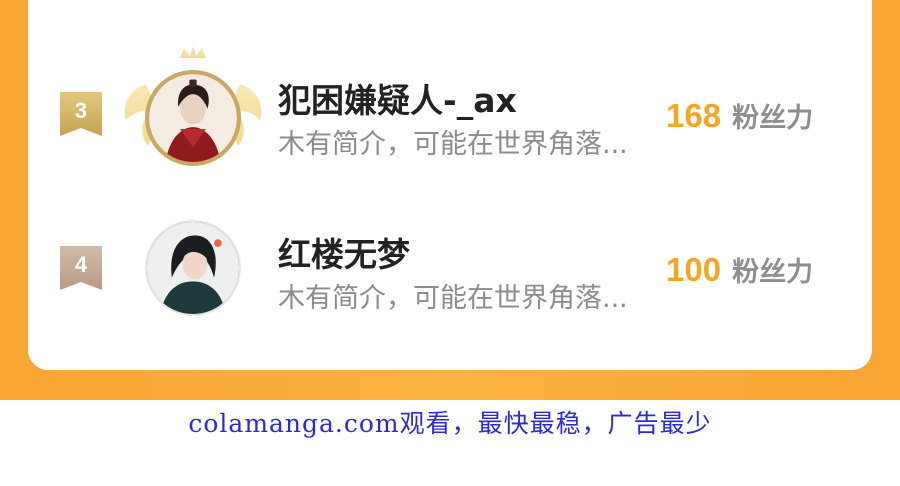  I want to click on user-name: 犯困嫌疑人-_ax, so click(397, 98).